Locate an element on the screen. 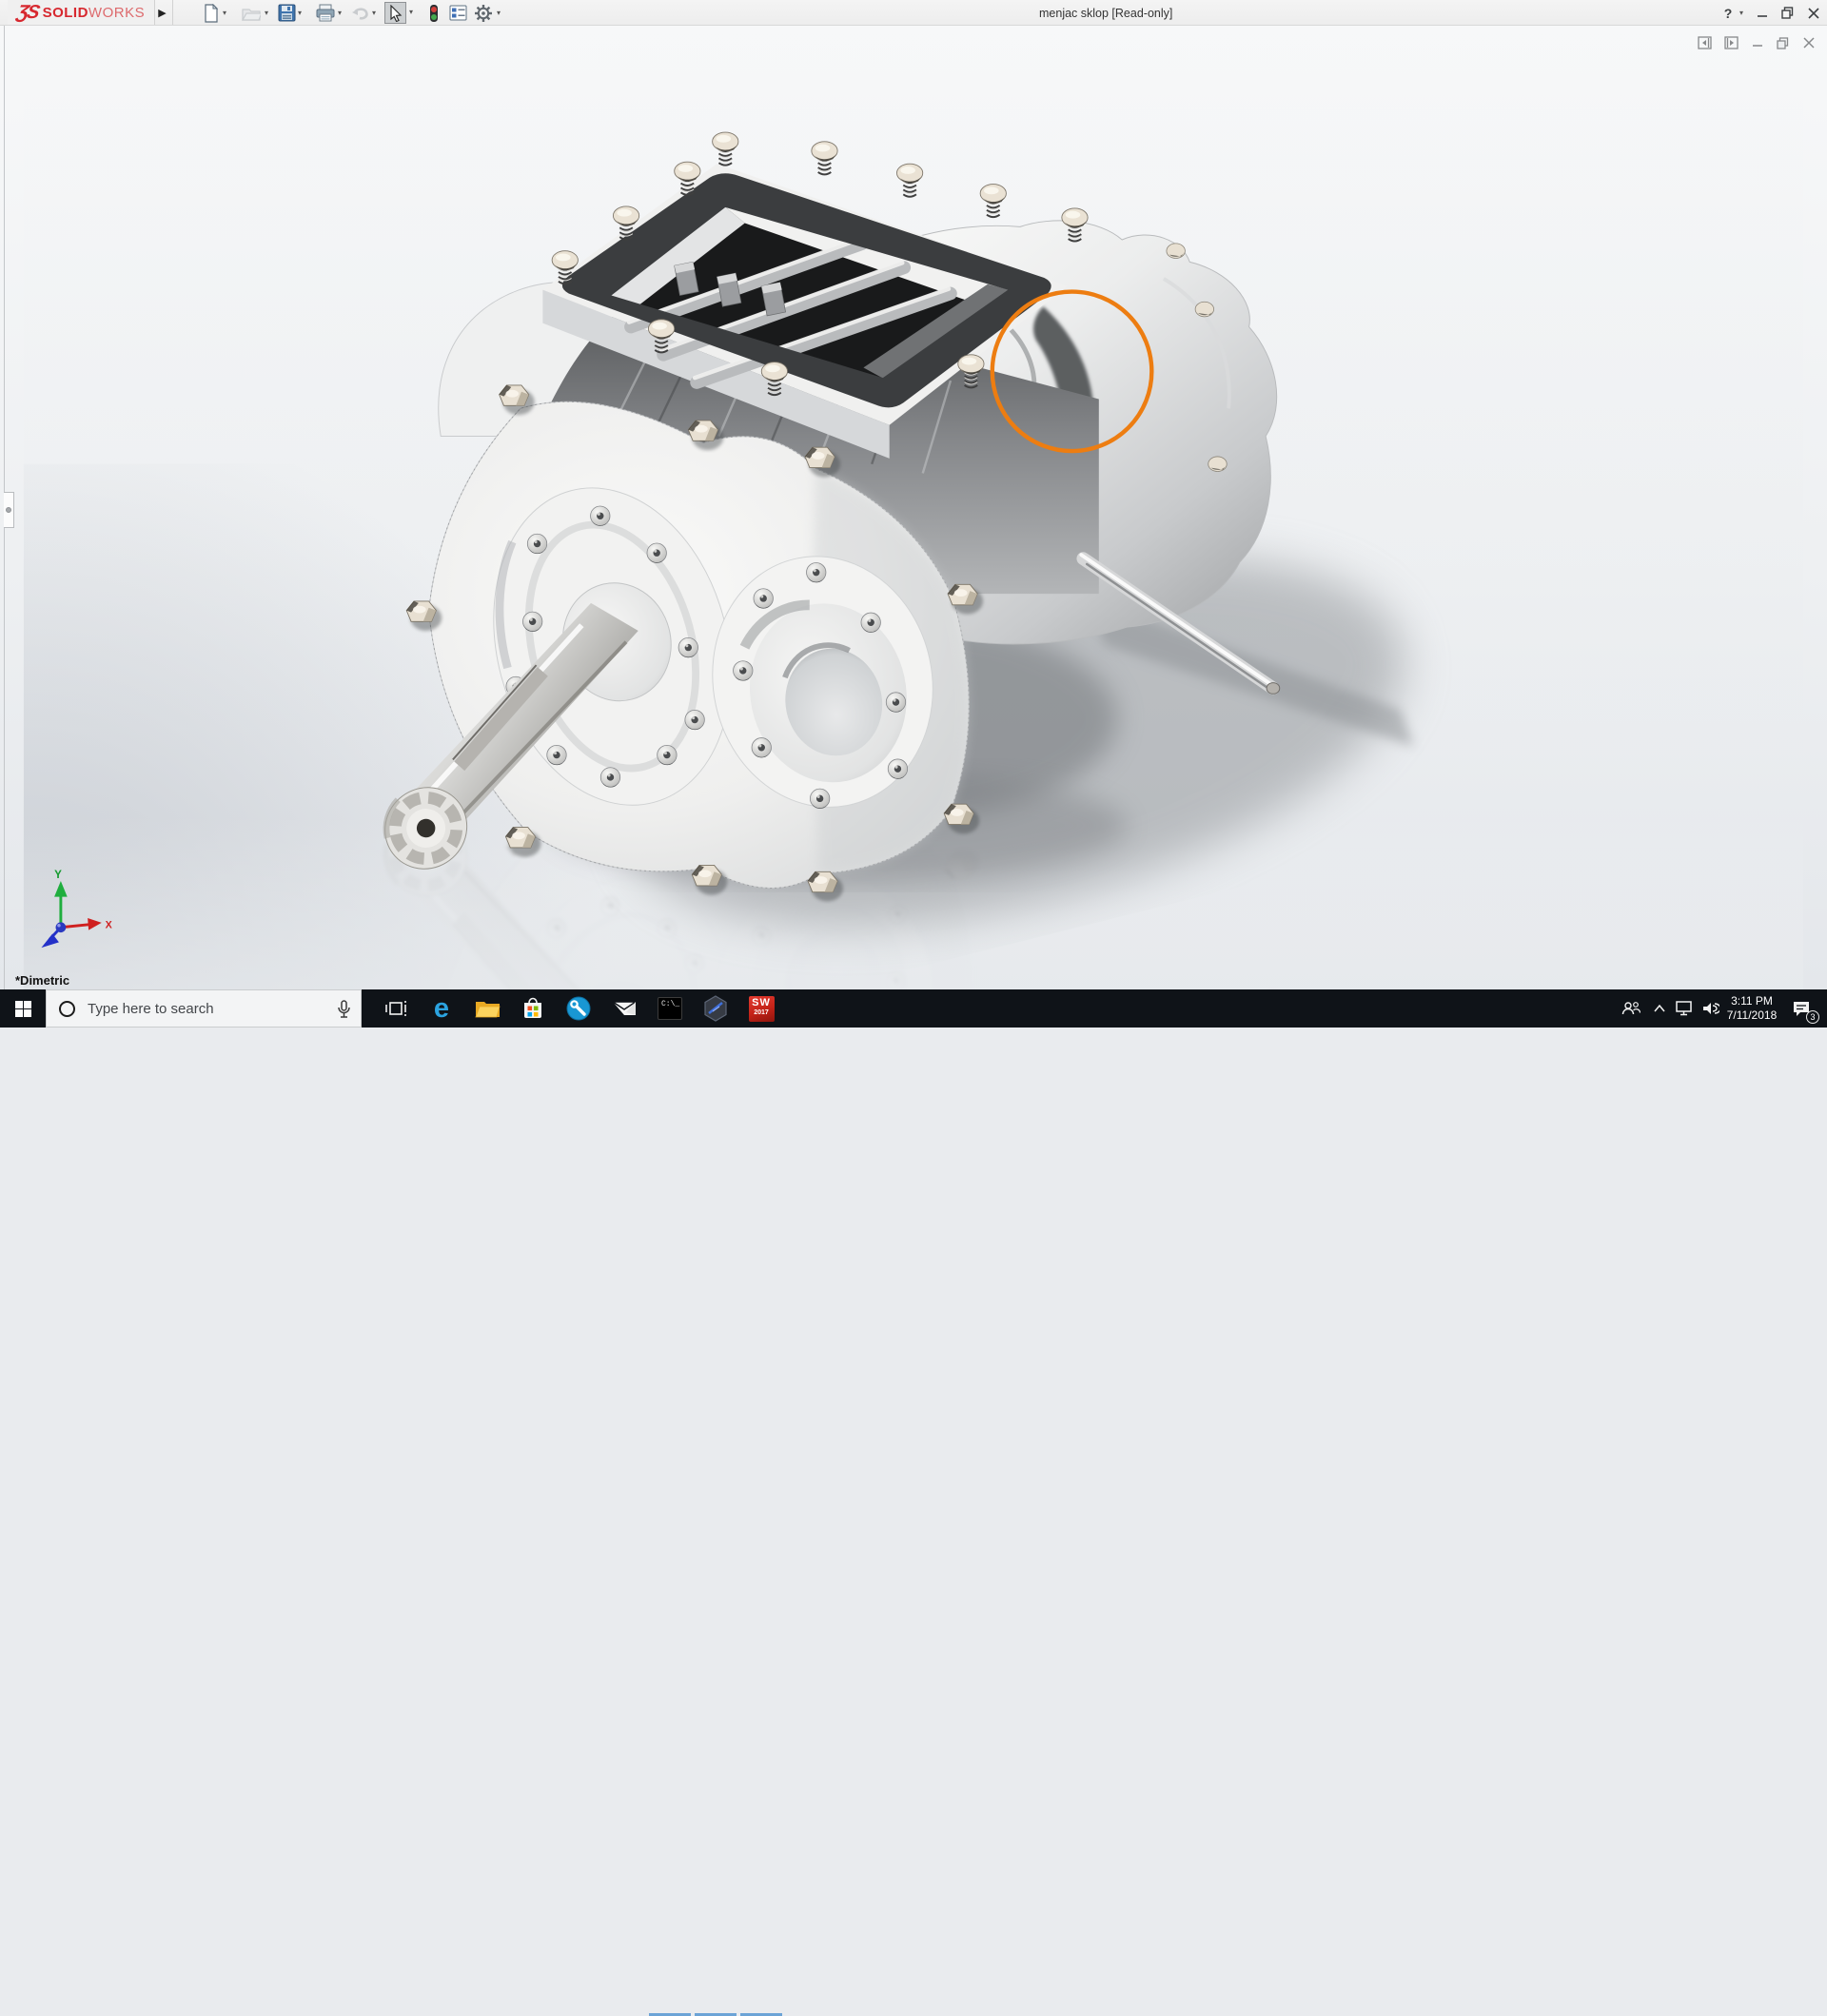 This screenshot has width=1827, height=2016. print-button is located at coordinates (325, 13).